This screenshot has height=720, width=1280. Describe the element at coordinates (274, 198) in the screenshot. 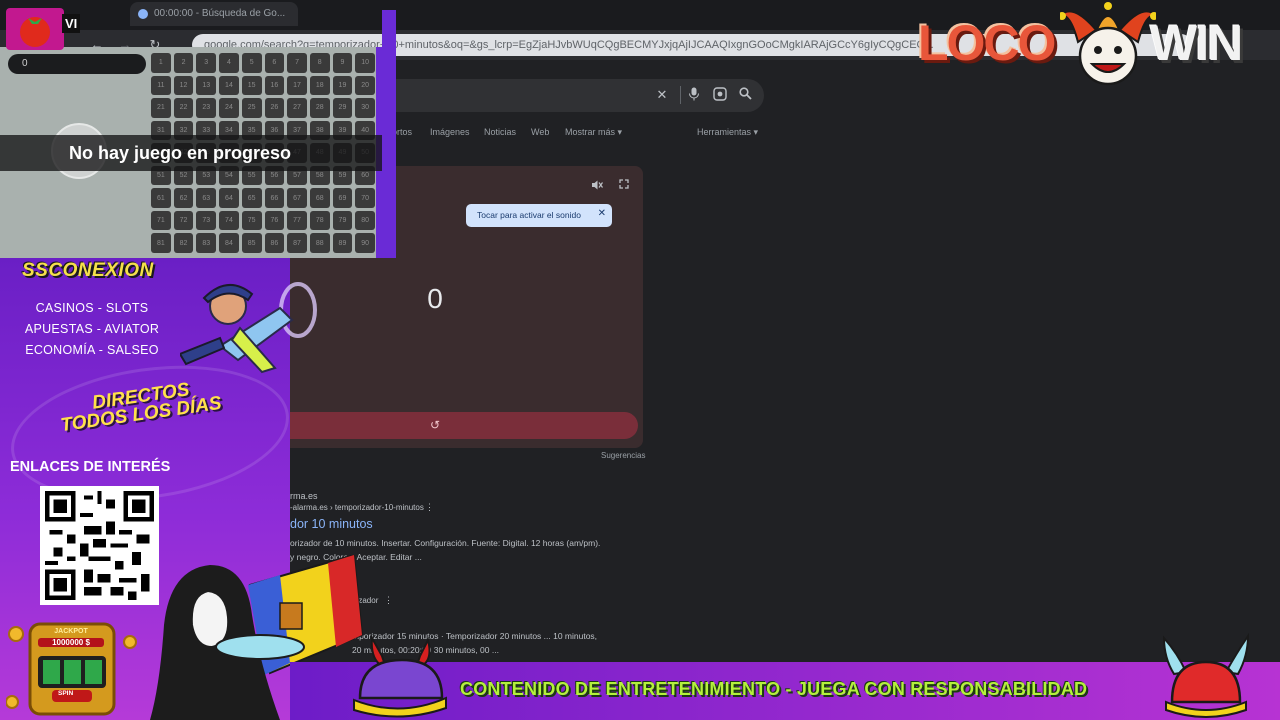

I see `bingo-cell: 66` at that location.